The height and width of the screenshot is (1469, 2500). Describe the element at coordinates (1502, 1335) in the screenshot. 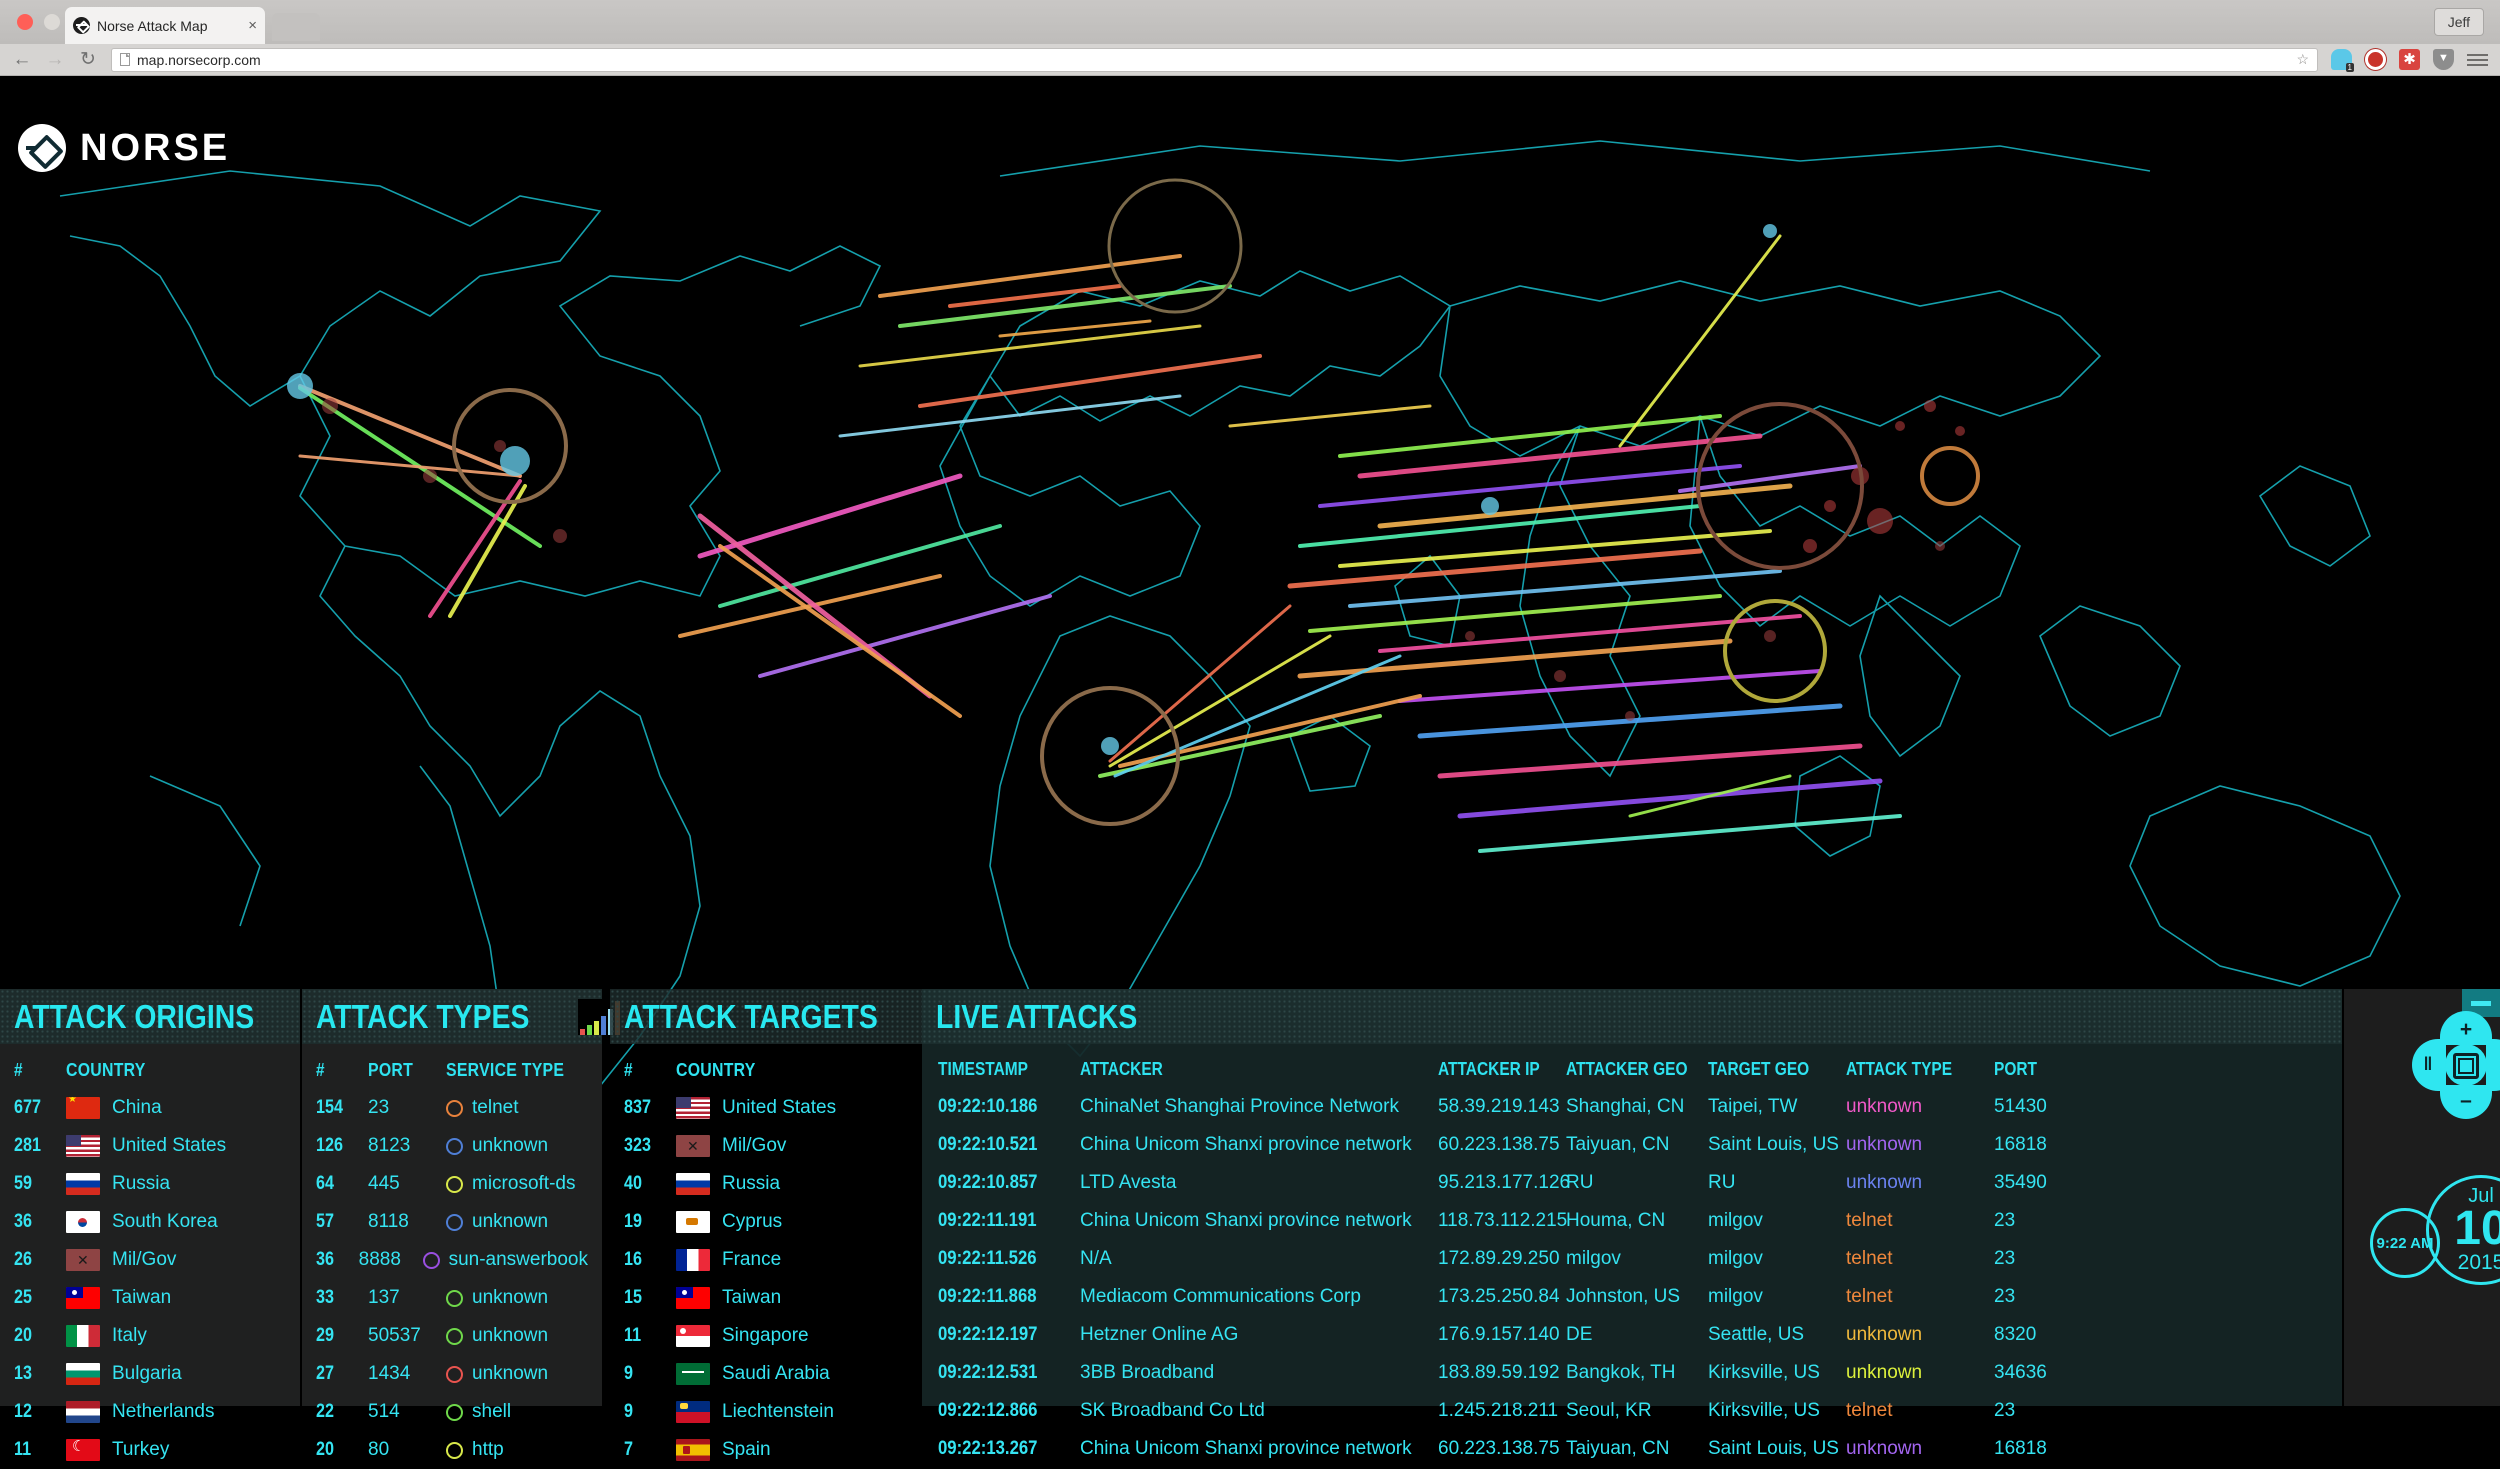

I see `cell-attacker-ip: 176.9.157.140` at that location.